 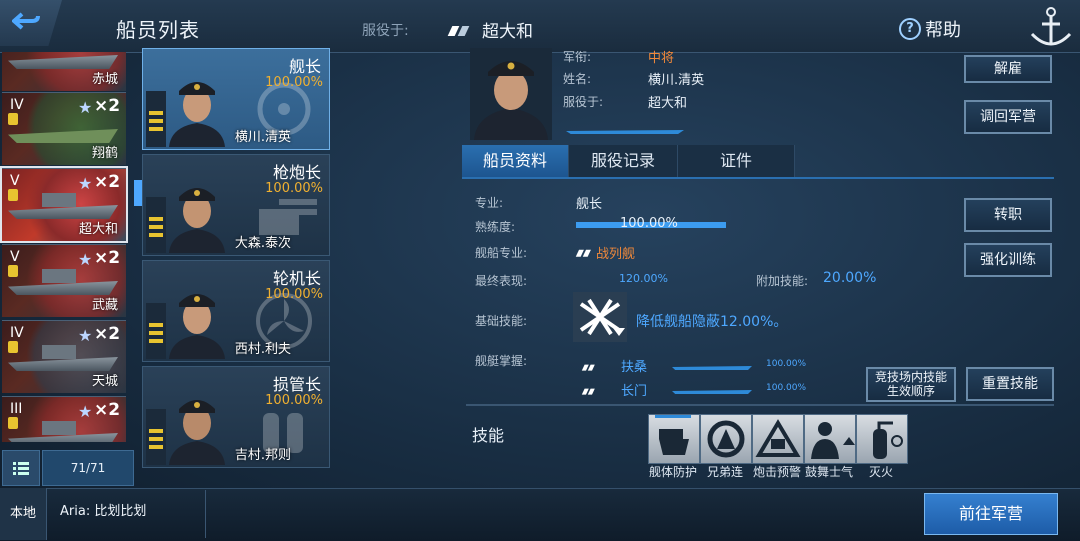 What do you see at coordinates (661, 58) in the screenshot?
I see `rank-value: 中将` at bounding box center [661, 58].